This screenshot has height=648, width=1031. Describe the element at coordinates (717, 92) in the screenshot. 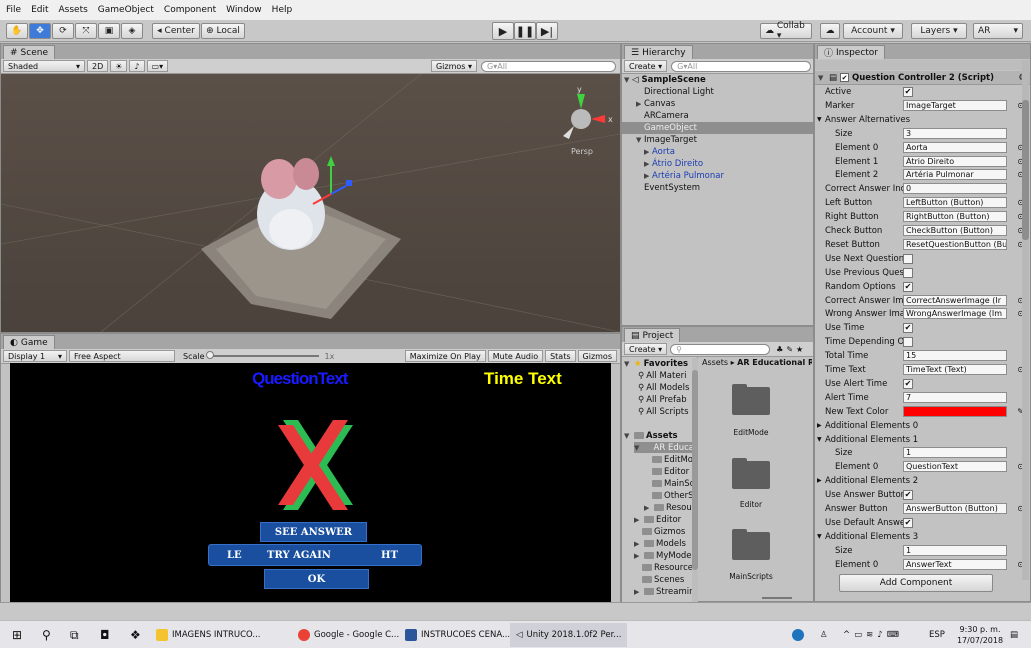

I see `hierarchy-item: Directional Light` at that location.